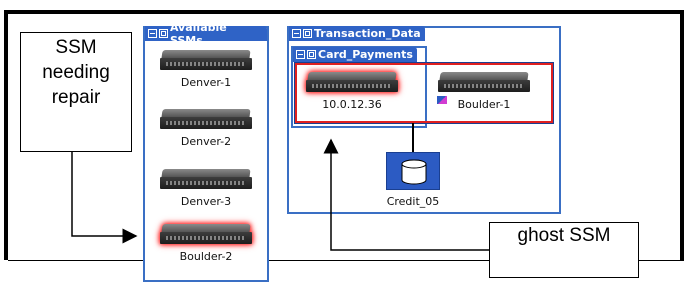 This screenshot has width=688, height=290. What do you see at coordinates (104, 198) in the screenshot?
I see `repair-arrow` at bounding box center [104, 198].